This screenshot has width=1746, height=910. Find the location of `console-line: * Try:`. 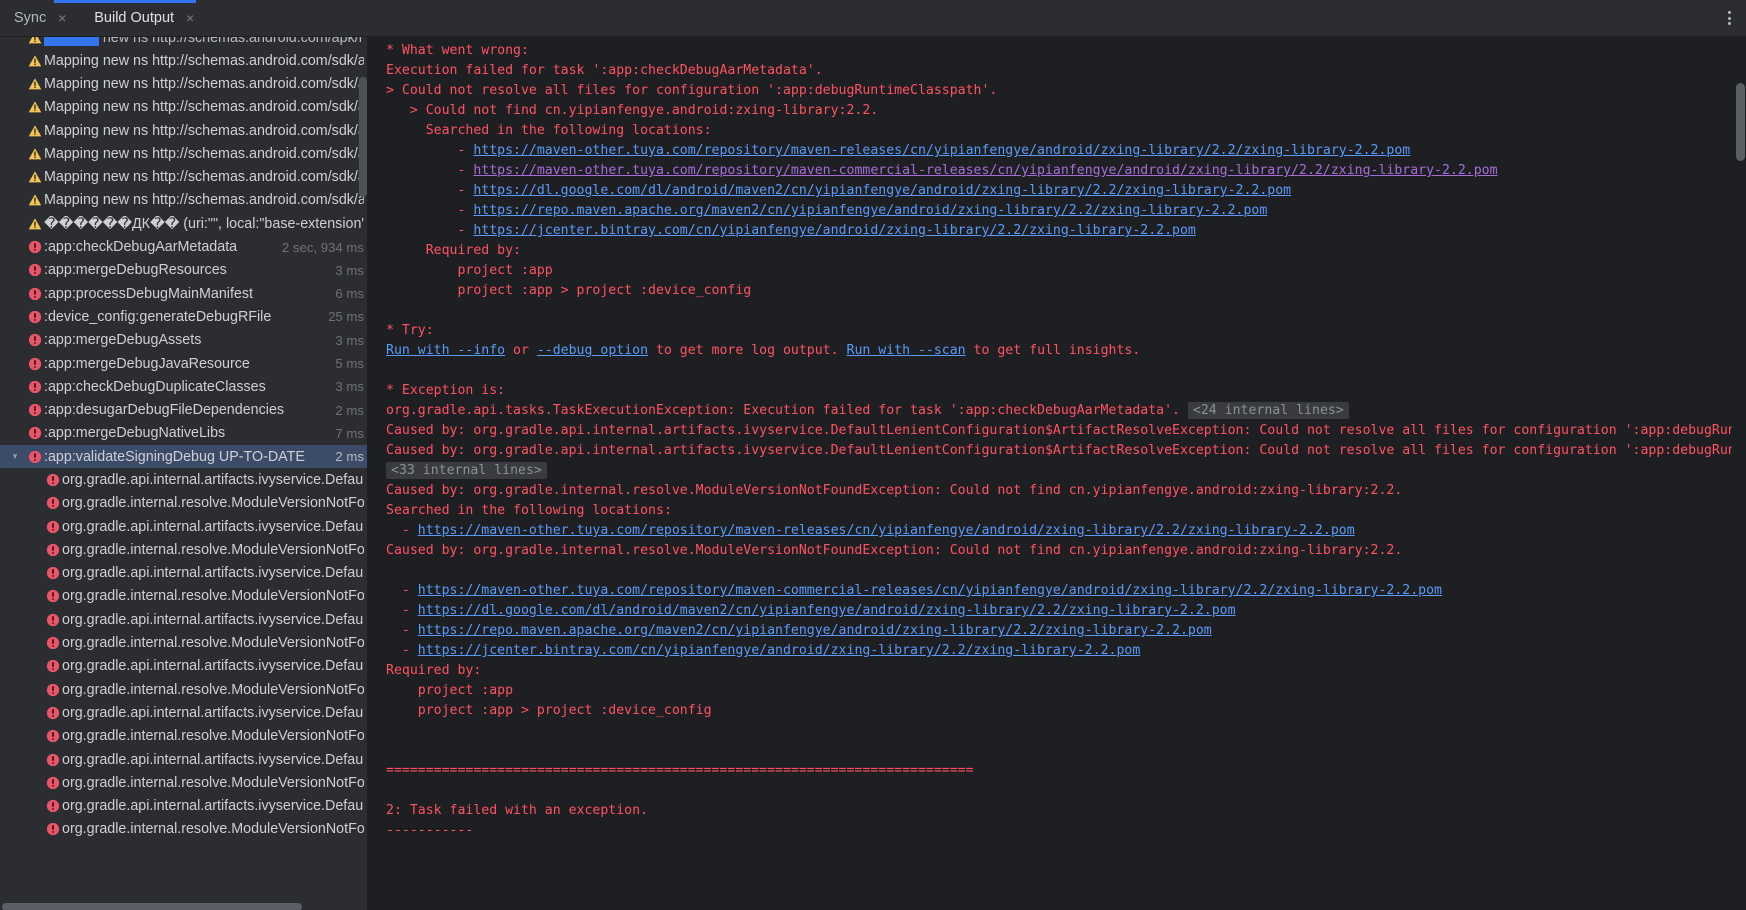

console-line: * Try: is located at coordinates (1050, 331).